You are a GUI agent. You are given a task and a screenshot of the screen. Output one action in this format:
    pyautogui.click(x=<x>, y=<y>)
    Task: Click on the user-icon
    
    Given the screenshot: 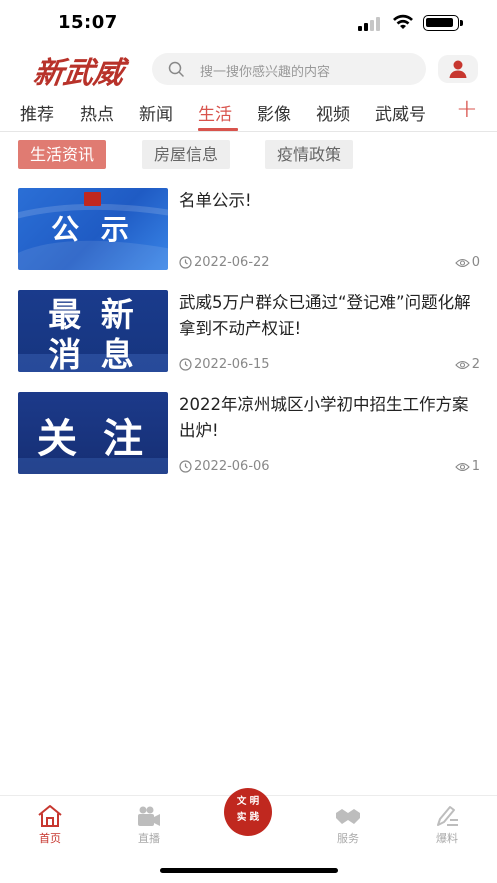 What is the action you would take?
    pyautogui.click(x=458, y=69)
    